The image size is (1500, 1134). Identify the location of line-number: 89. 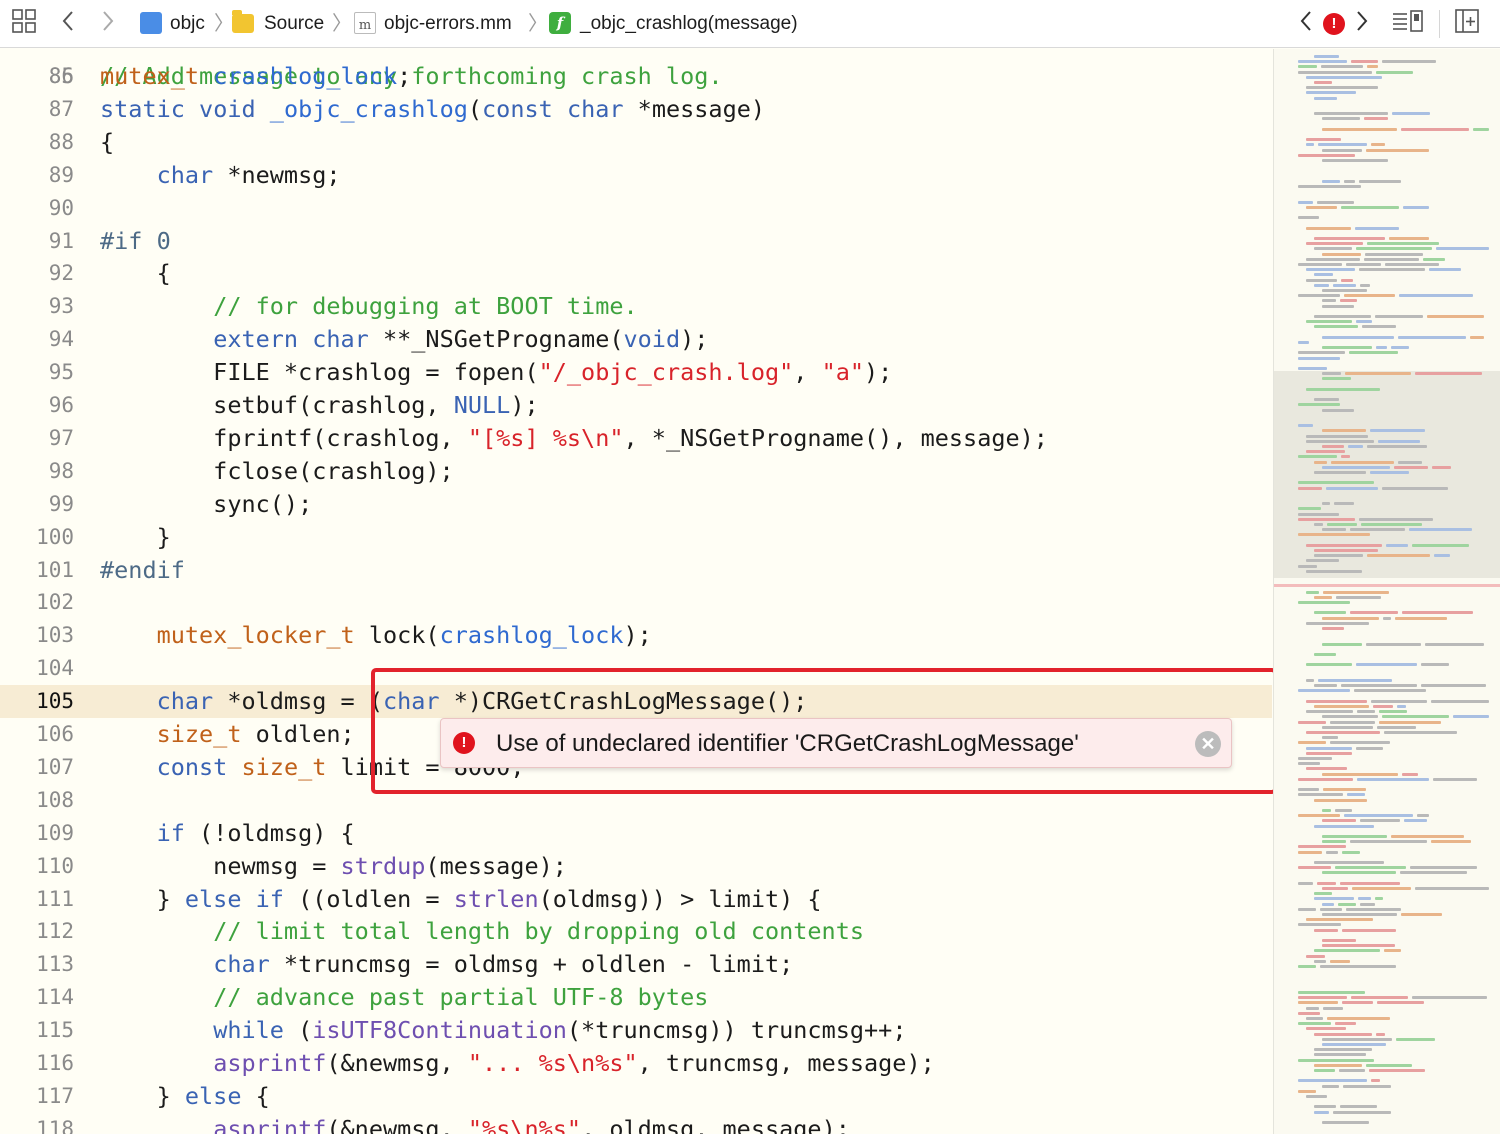
(61, 174).